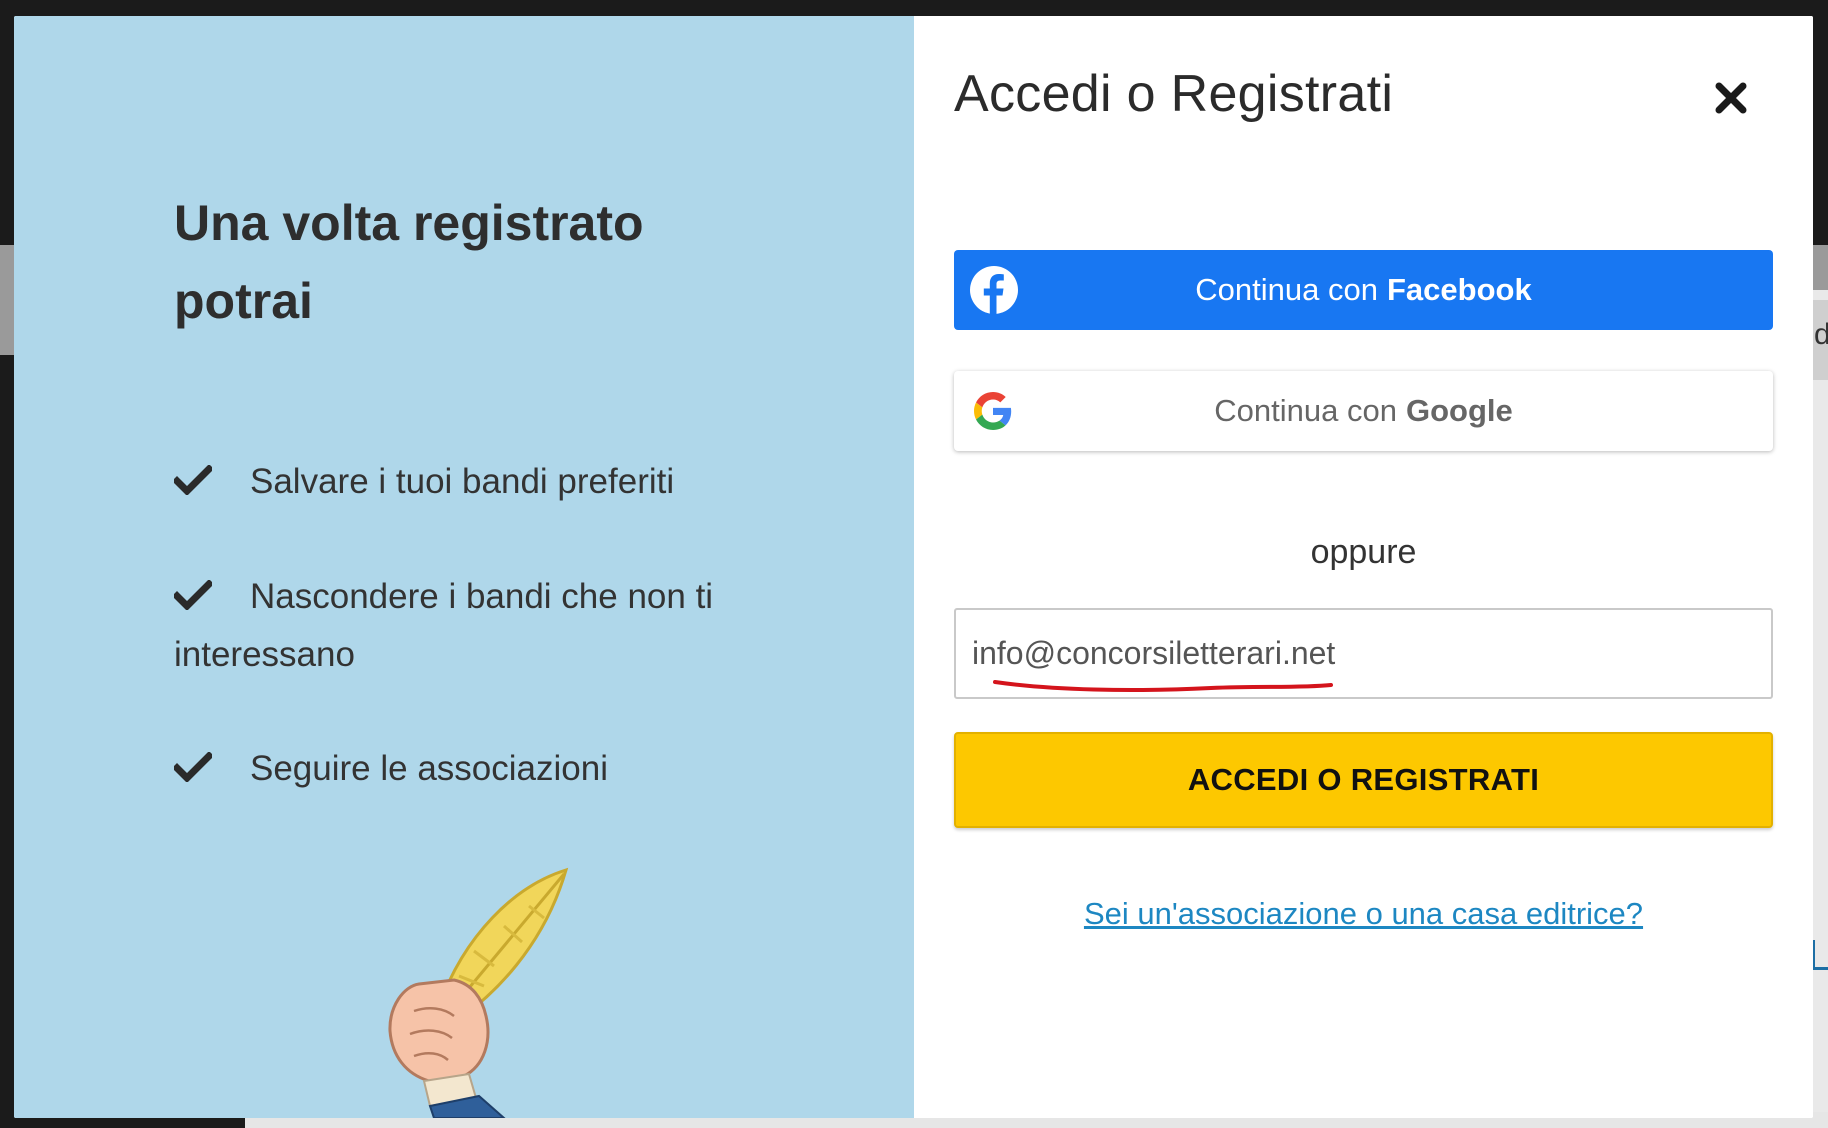  Describe the element at coordinates (1459, 410) in the screenshot. I see `google-button-brand: Google` at that location.